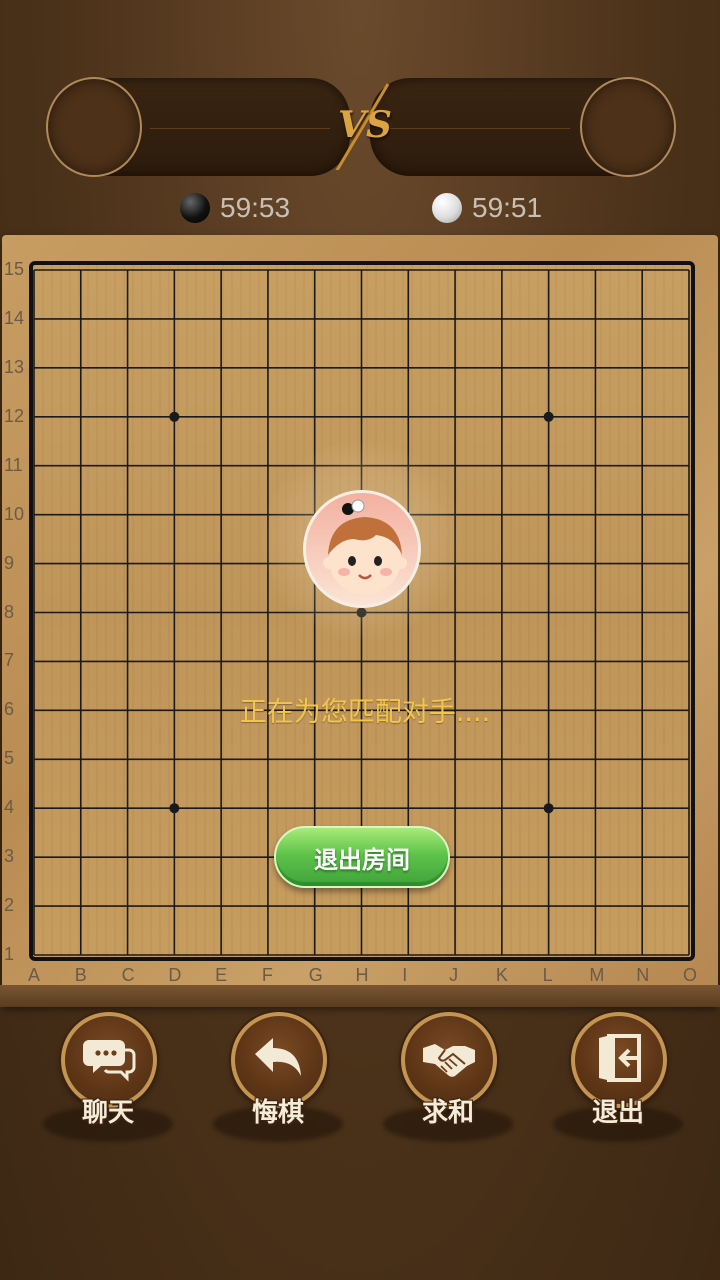  Describe the element at coordinates (13, 464) in the screenshot. I see `row-label: 11` at that location.